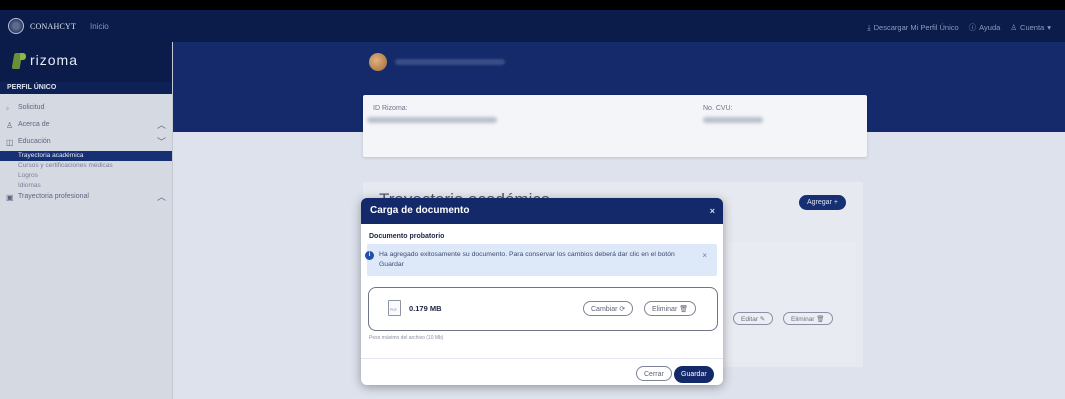 The height and width of the screenshot is (399, 1065). I want to click on pencil-icon: ✎, so click(762, 319).